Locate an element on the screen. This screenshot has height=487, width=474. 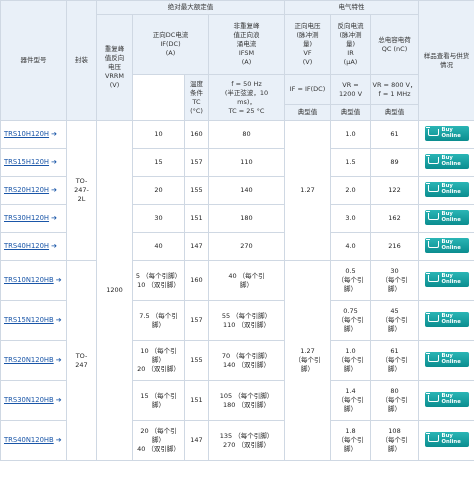
part-link: TRS20N120HB is located at coordinates (29, 360).